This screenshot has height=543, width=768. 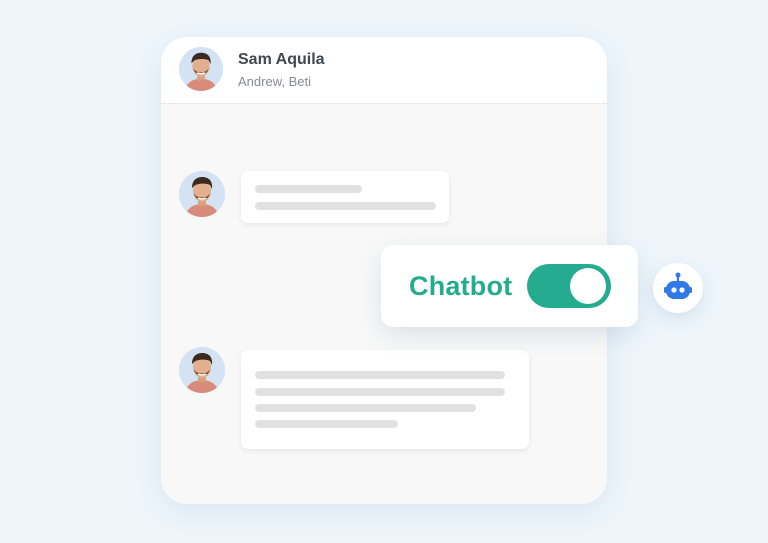 What do you see at coordinates (384, 70) in the screenshot?
I see `chat-header: Sam Aquila Andrew, Beti` at bounding box center [384, 70].